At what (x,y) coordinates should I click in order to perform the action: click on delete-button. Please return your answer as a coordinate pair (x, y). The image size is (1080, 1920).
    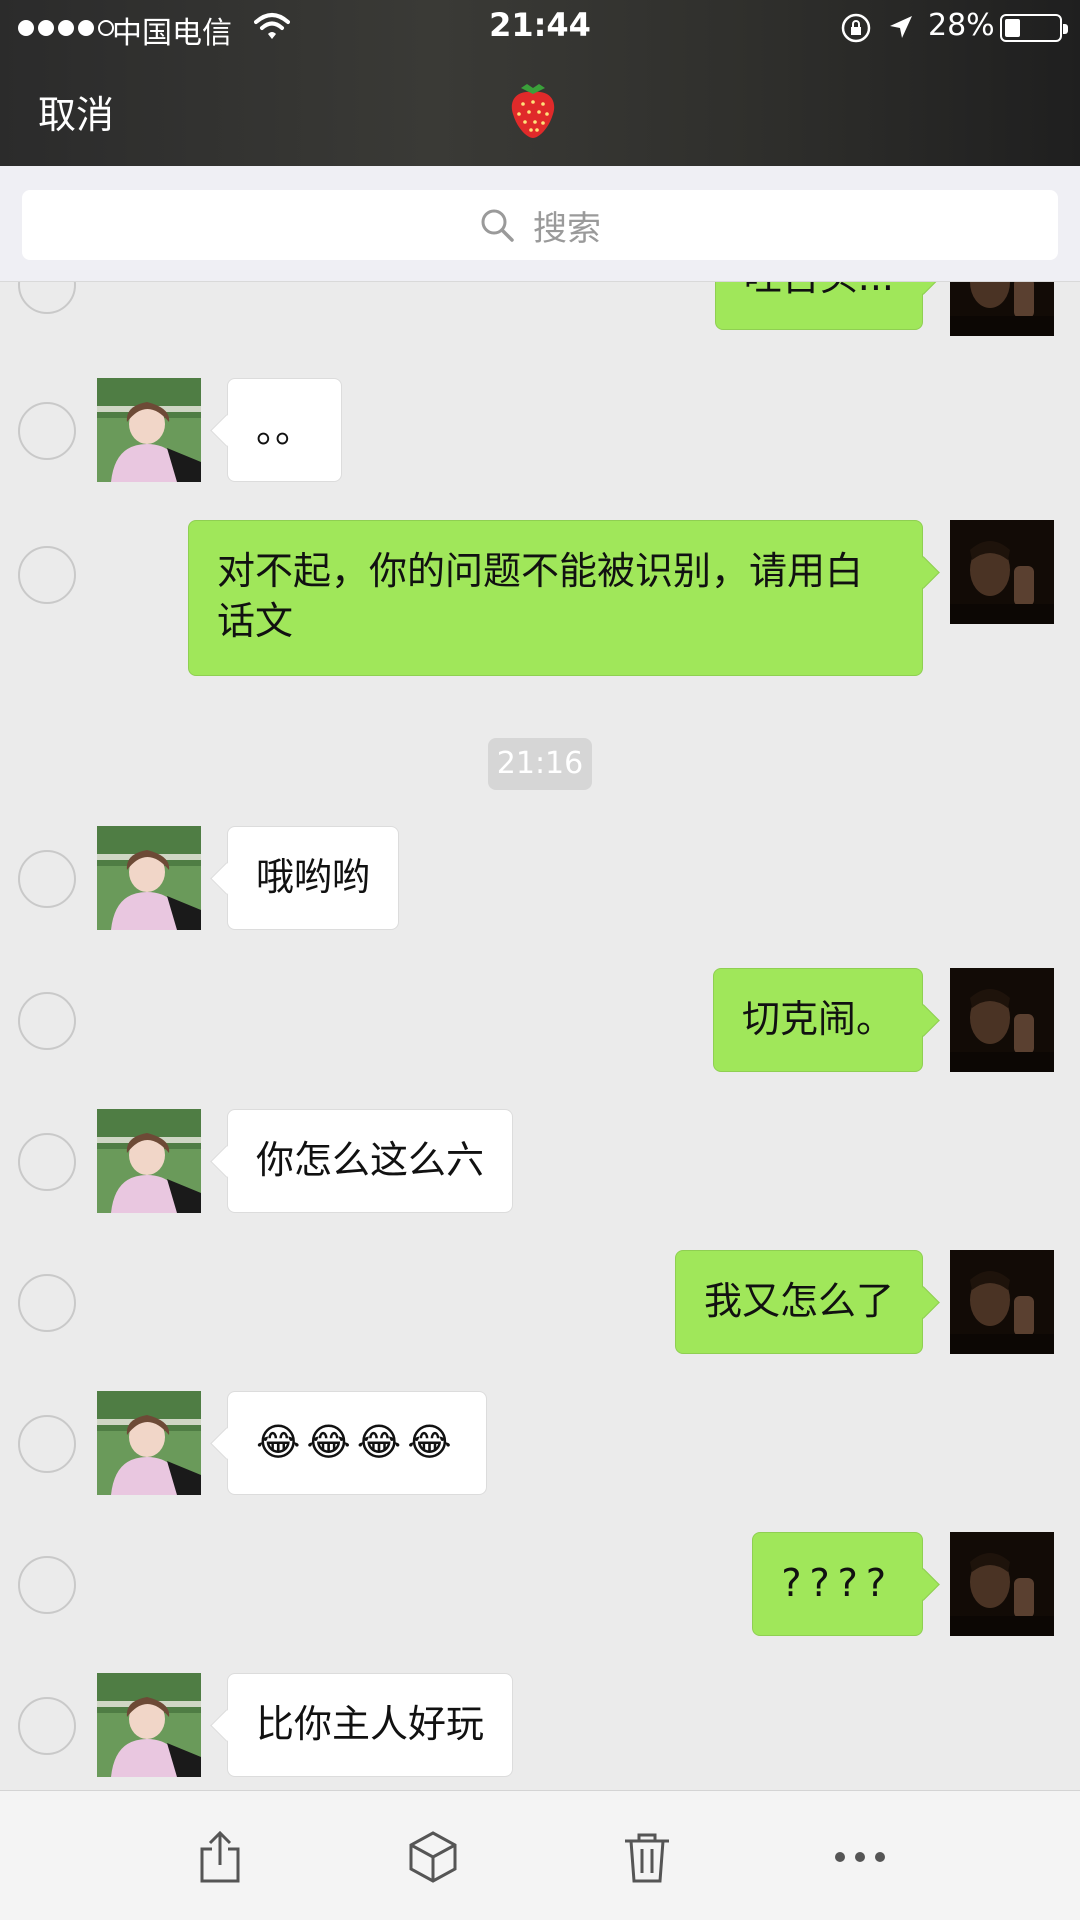
    Looking at the image, I should click on (647, 1857).